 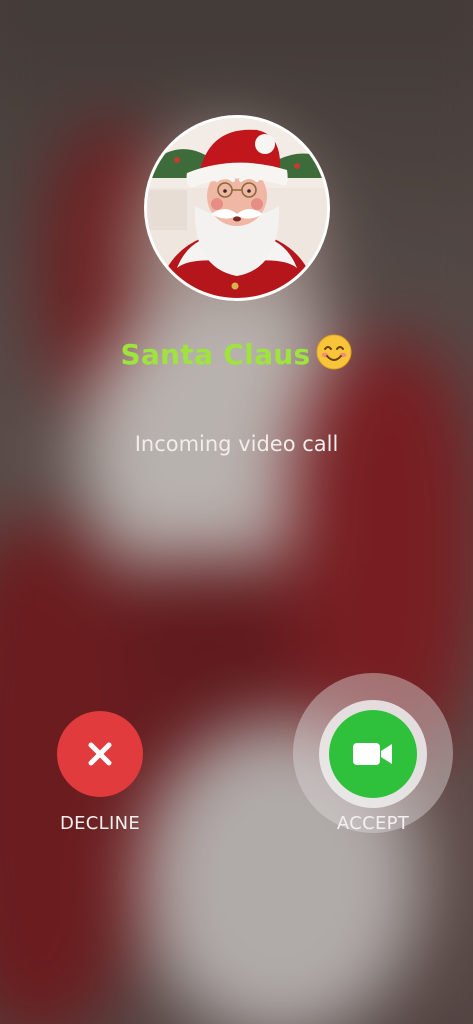 I want to click on decline-button, so click(x=100, y=754).